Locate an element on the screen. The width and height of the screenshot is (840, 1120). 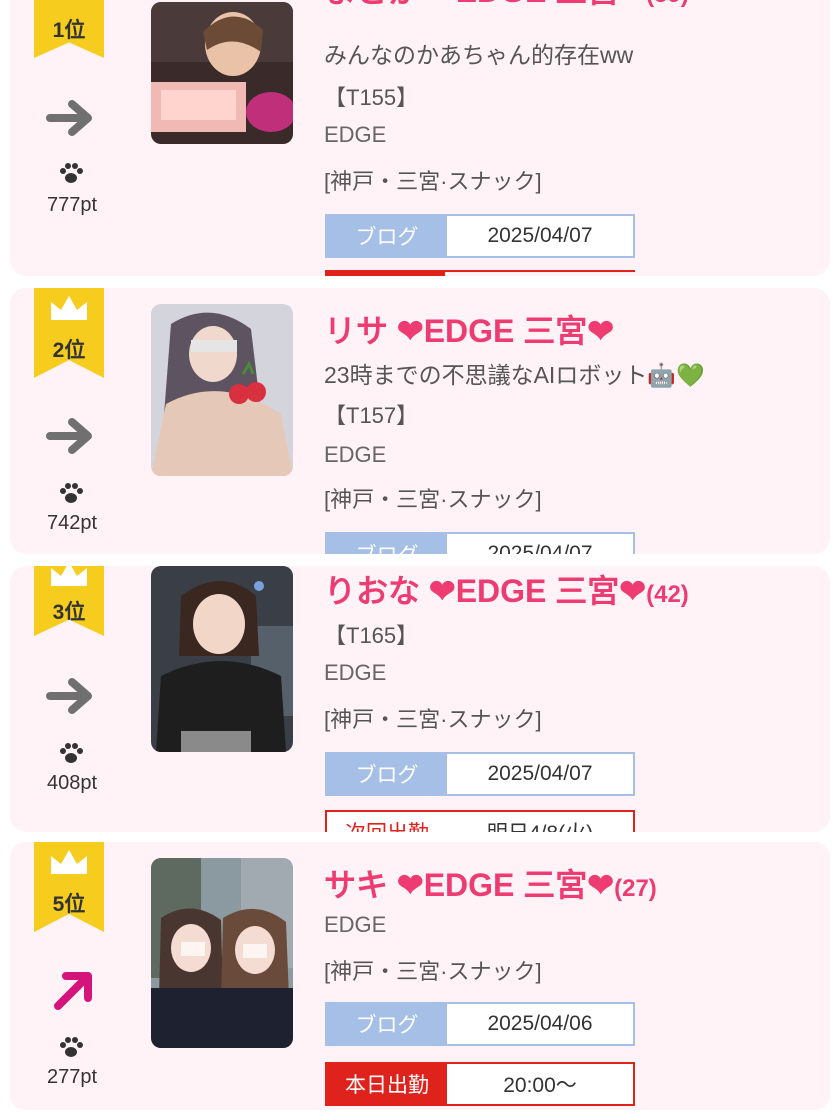
cast-name: りおな ❤EDGE 三宮❤(42) is located at coordinates (506, 589).